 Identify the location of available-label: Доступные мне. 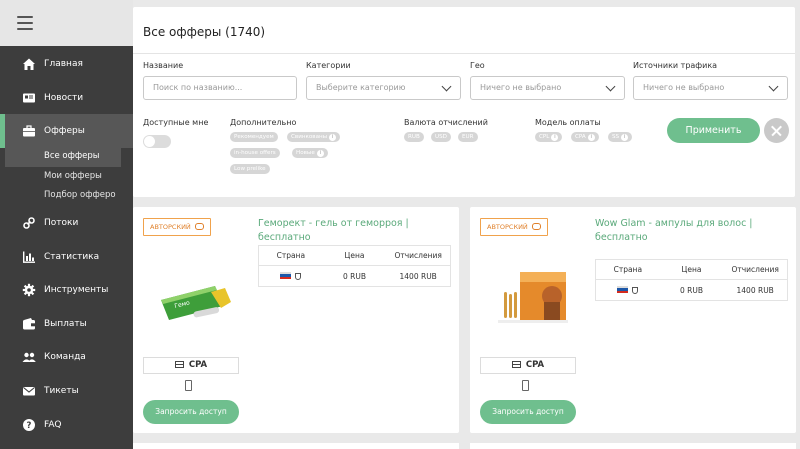
(176, 122).